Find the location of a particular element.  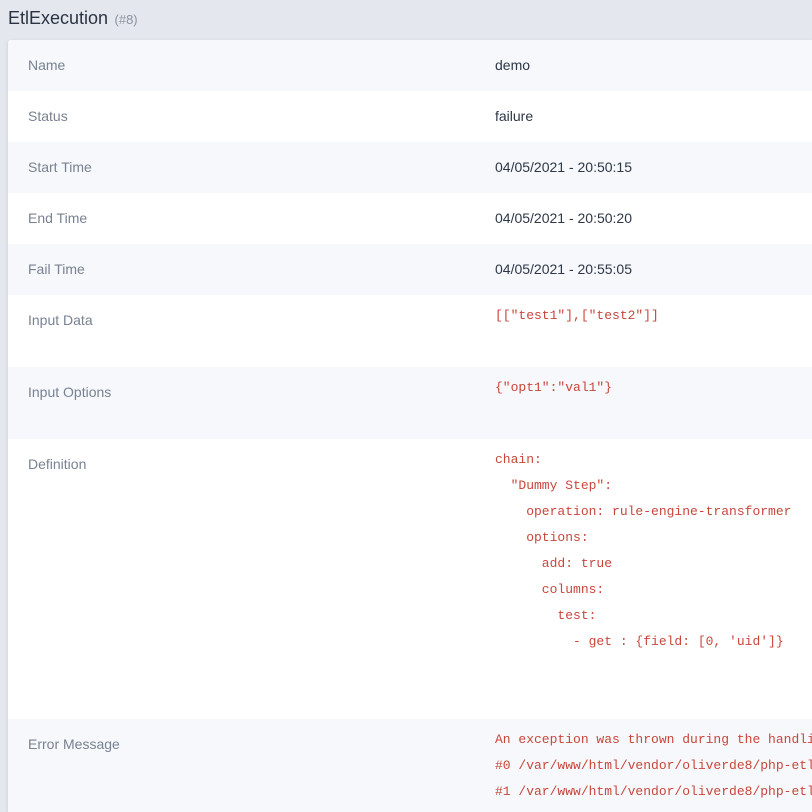

status-label: Status is located at coordinates (48, 116).